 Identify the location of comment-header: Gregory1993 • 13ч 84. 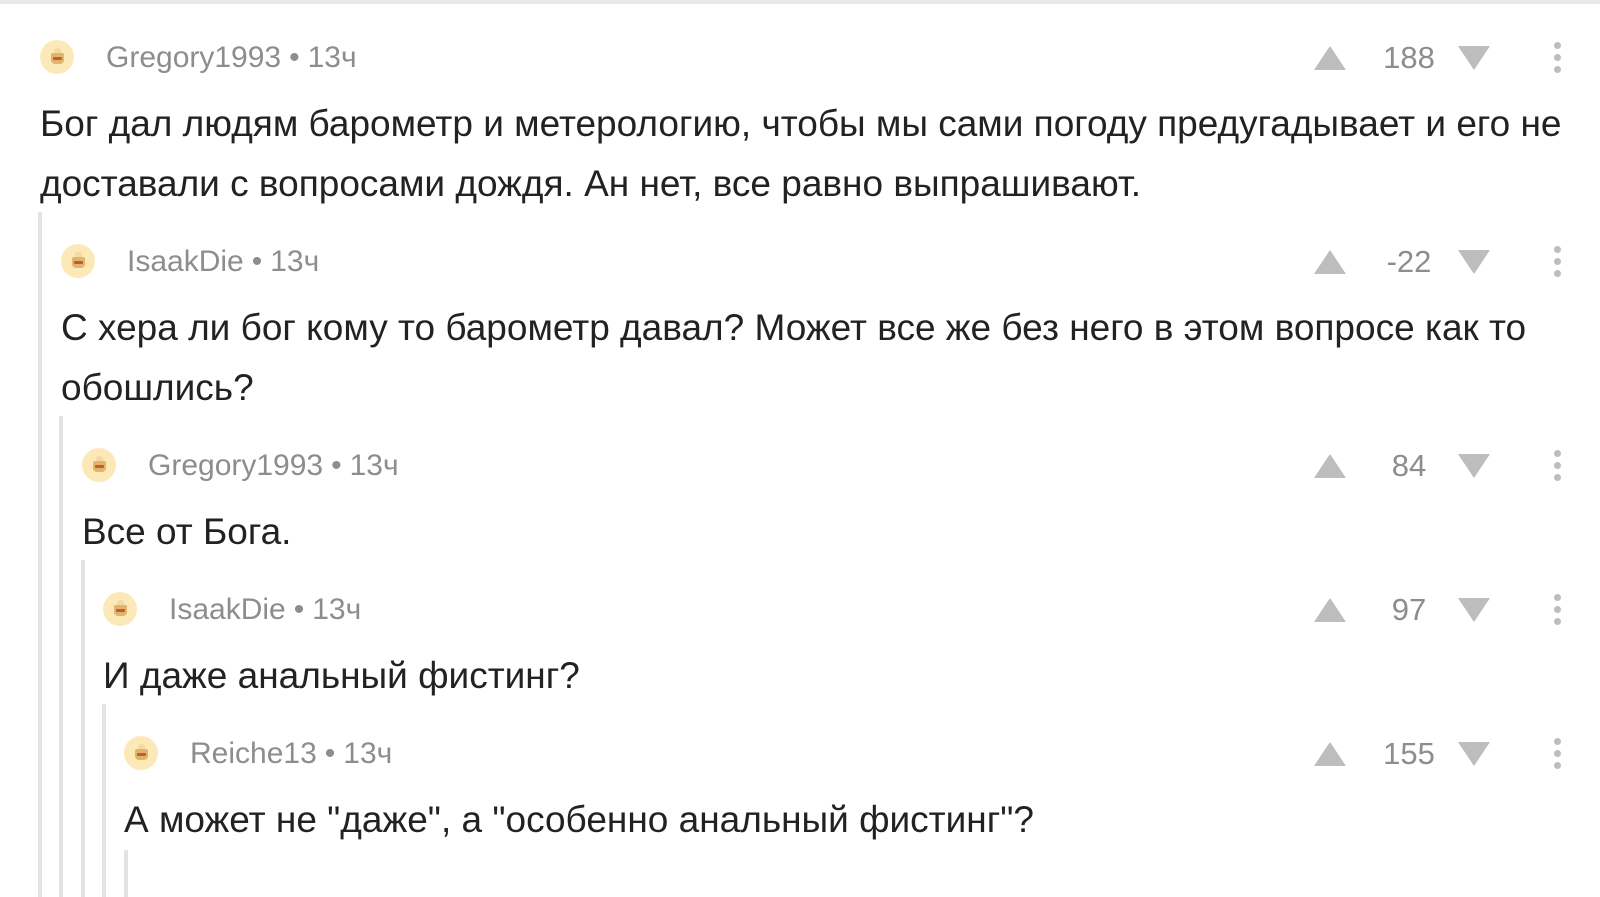
(826, 470).